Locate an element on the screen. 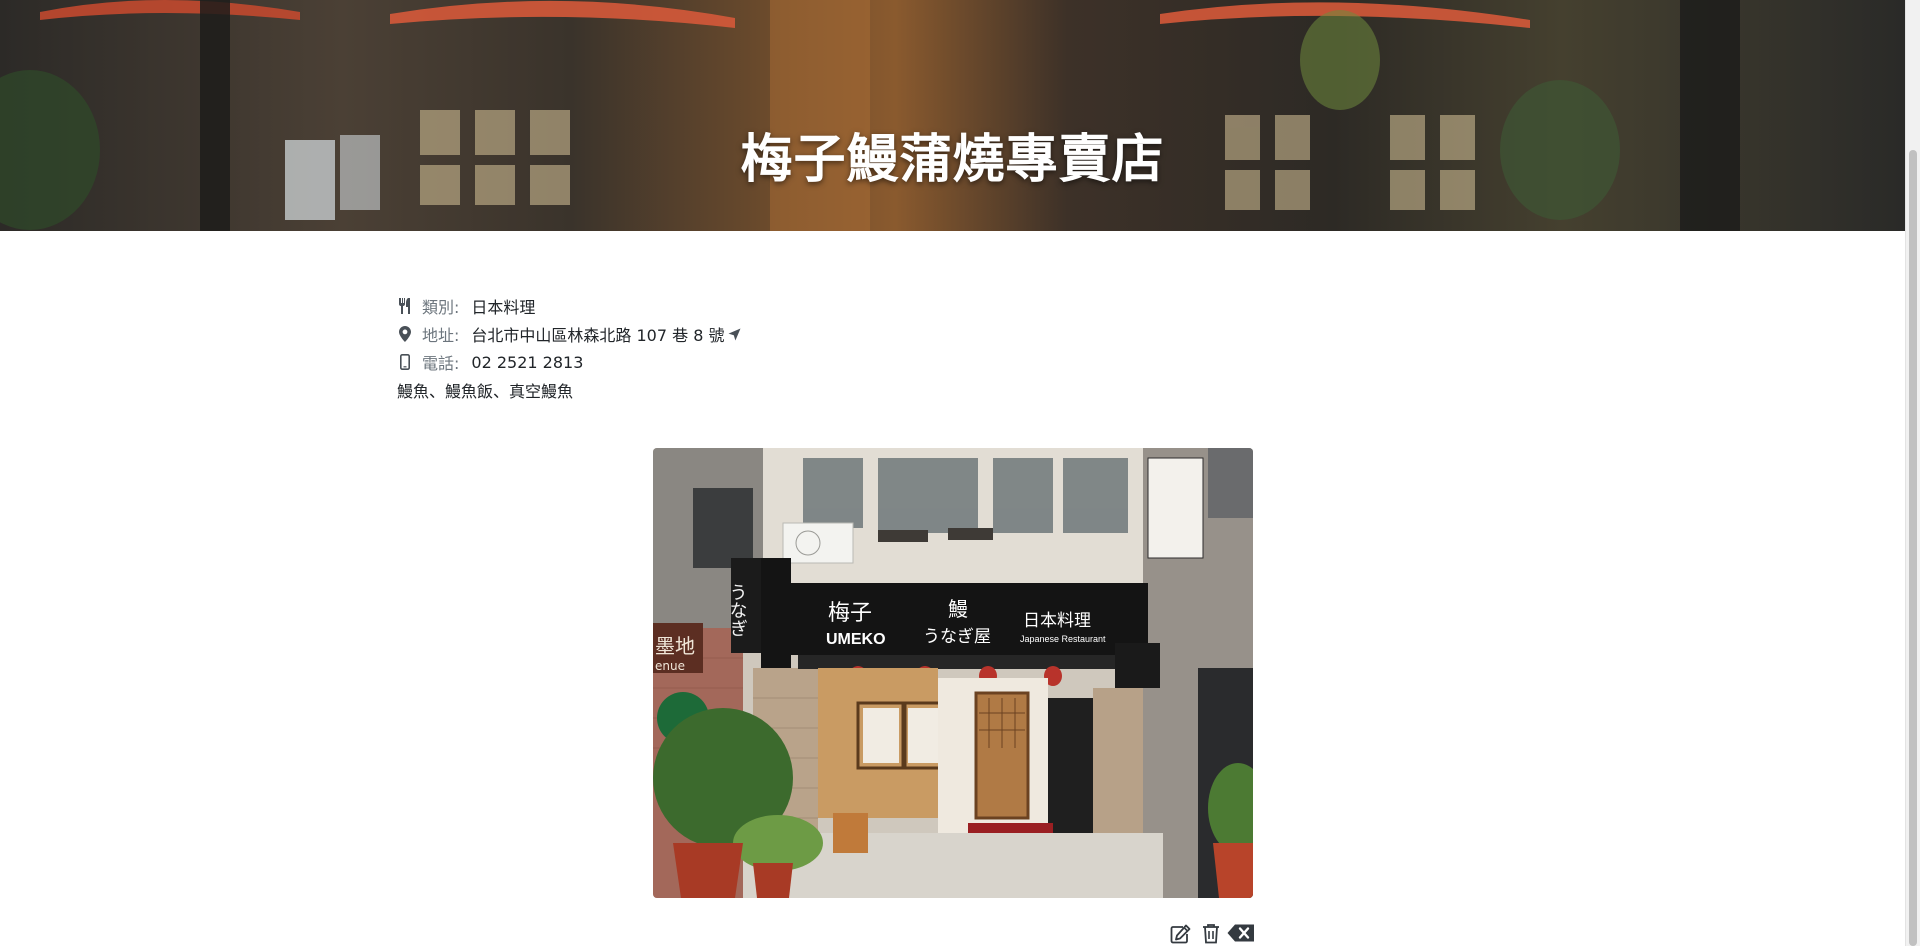 The image size is (1920, 946). location-arrow-icon is located at coordinates (734, 334).